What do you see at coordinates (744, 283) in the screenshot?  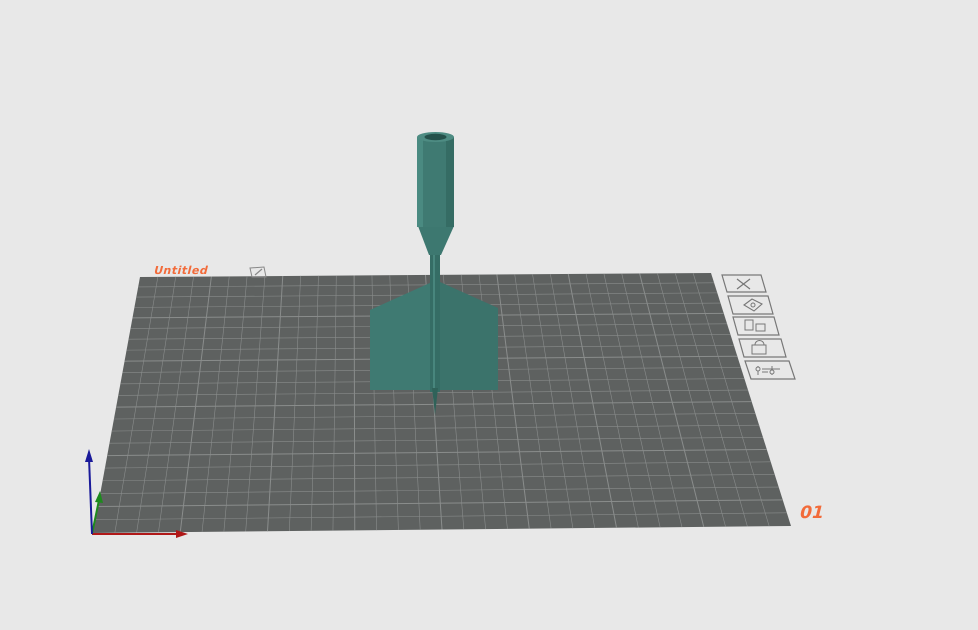 I see `close-icon` at bounding box center [744, 283].